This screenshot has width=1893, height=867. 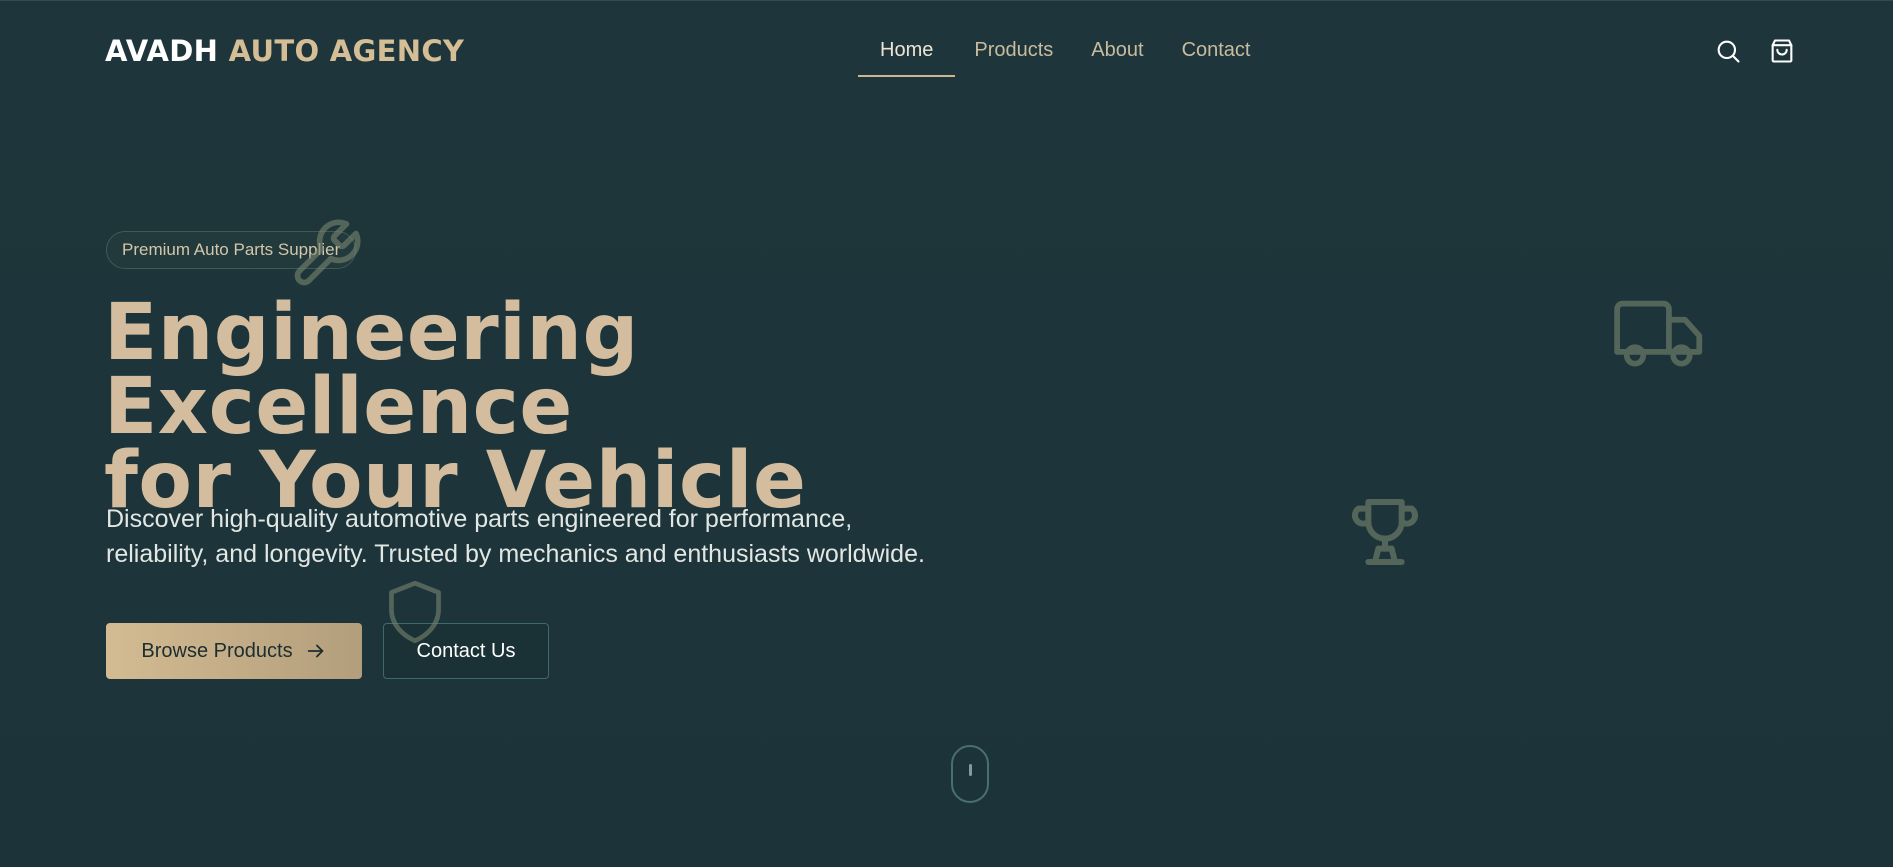 I want to click on nav-about: About, so click(x=1117, y=56).